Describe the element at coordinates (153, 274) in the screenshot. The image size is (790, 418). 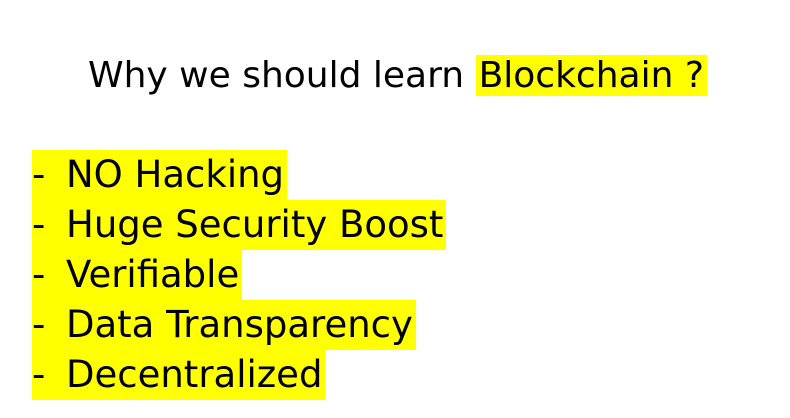
I see `bullet-text: Verifiable` at that location.